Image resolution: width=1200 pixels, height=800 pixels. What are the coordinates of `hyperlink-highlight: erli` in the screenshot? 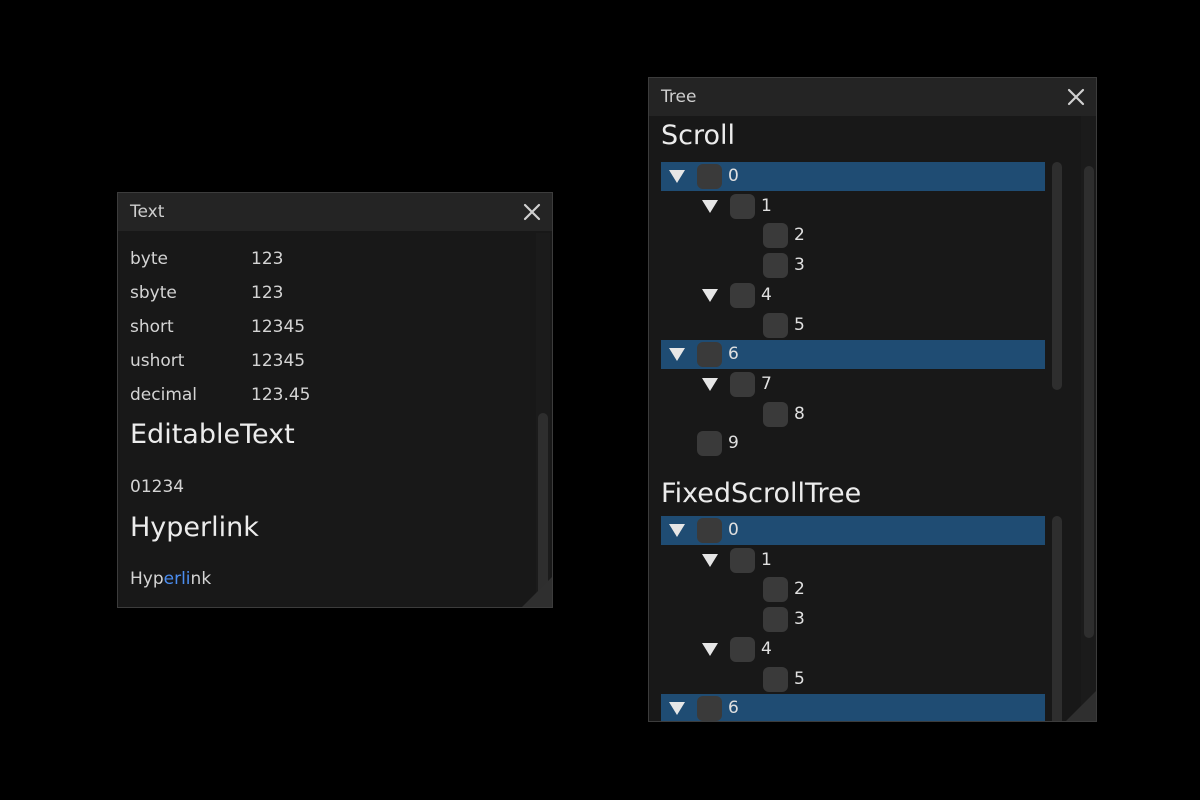 It's located at (177, 579).